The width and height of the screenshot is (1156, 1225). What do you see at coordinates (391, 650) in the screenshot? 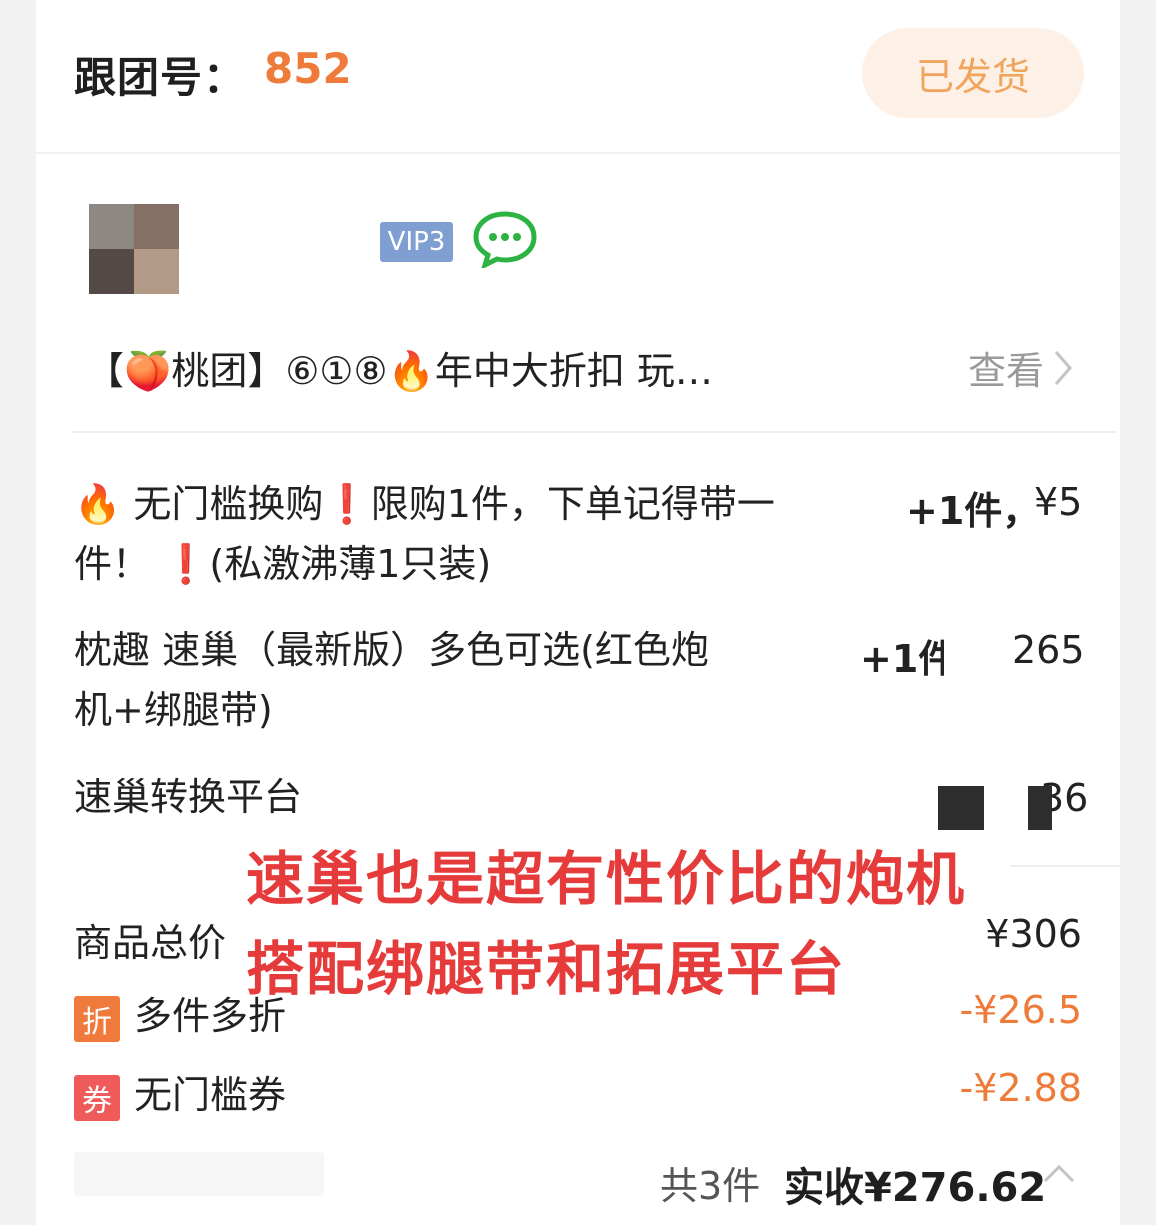
I see `item-name-line: 枕趣 速巢（最新版）多色可选(红色炮` at bounding box center [391, 650].